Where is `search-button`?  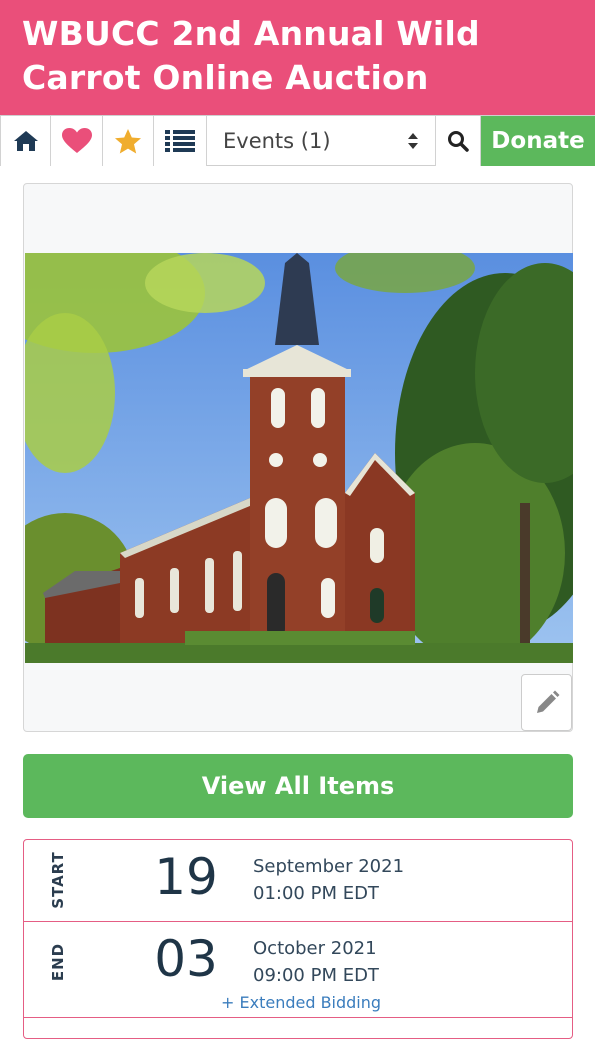 search-button is located at coordinates (458, 141).